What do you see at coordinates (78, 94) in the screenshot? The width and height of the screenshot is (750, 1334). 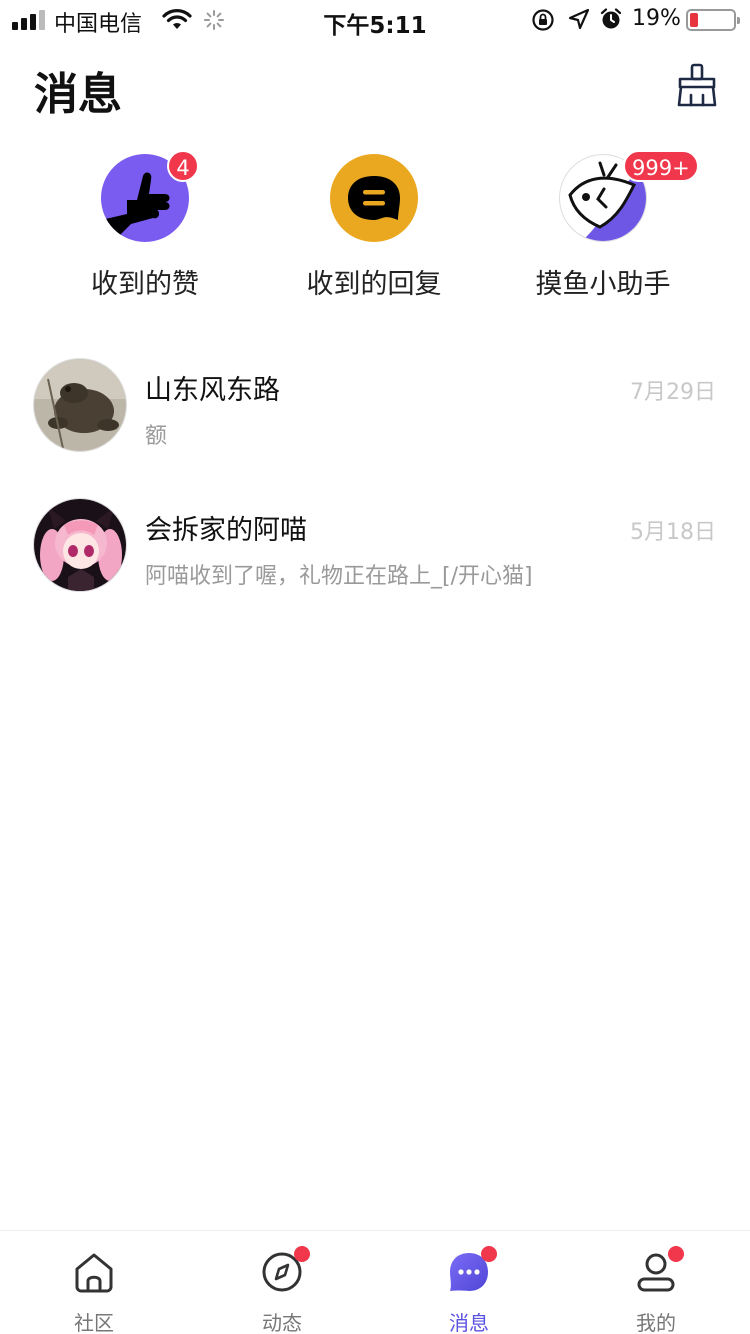 I see `page-title: 消息` at bounding box center [78, 94].